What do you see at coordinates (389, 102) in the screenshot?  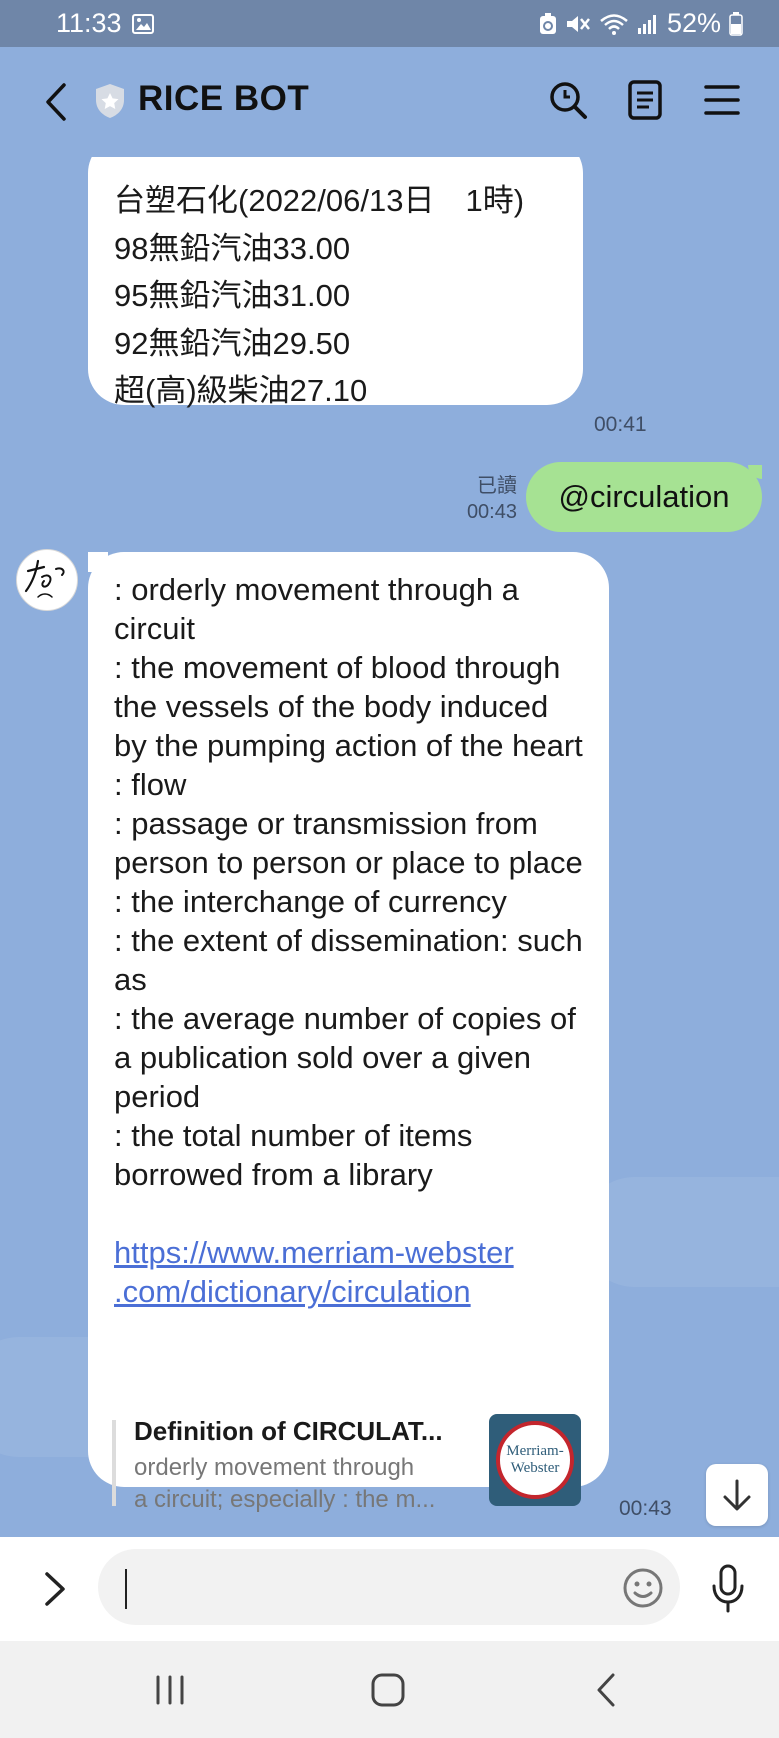 I see `chat-header: RICE BOT` at bounding box center [389, 102].